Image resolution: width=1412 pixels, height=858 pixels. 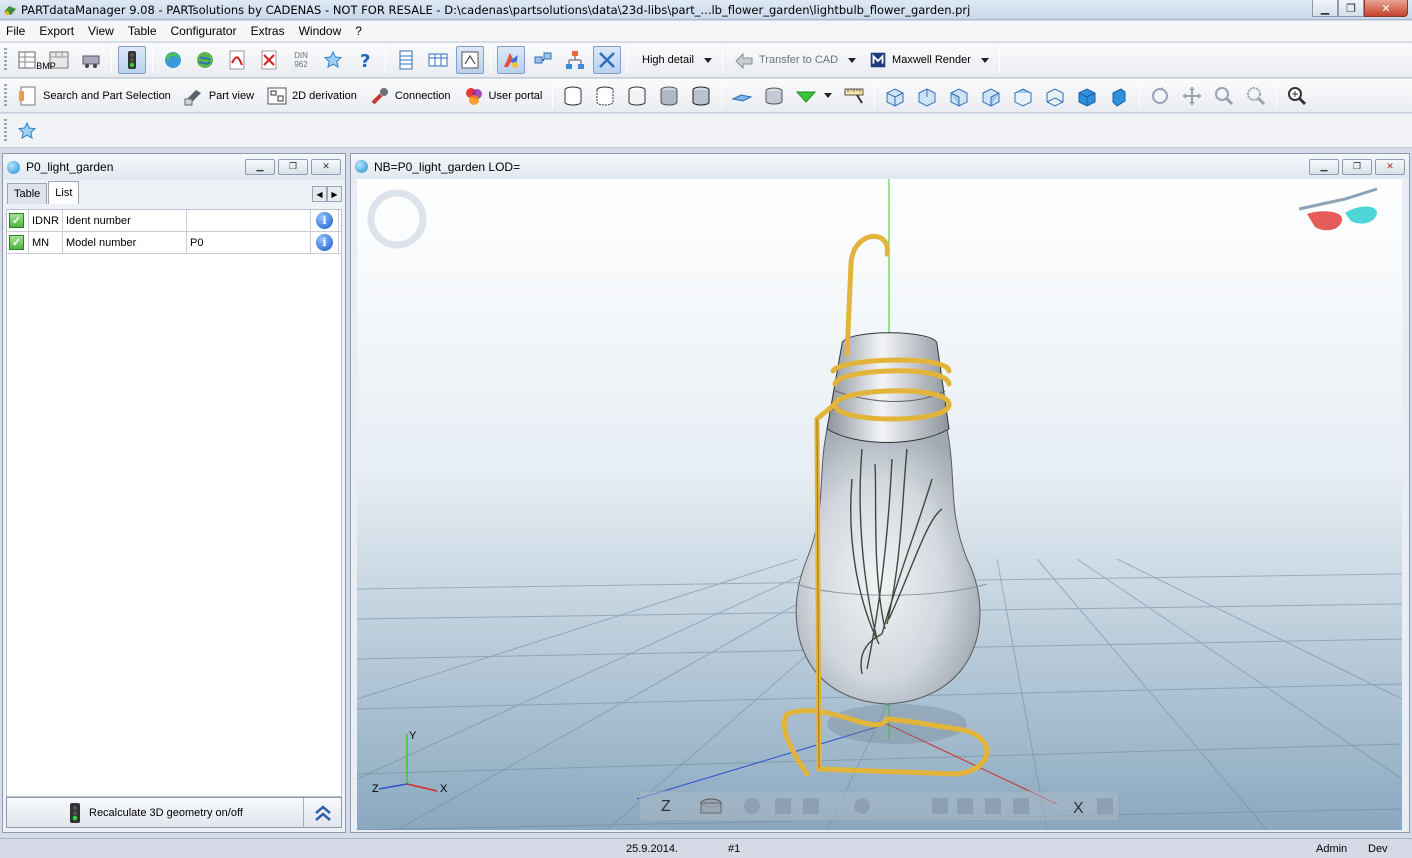 I want to click on layout-icon, so click(x=470, y=60).